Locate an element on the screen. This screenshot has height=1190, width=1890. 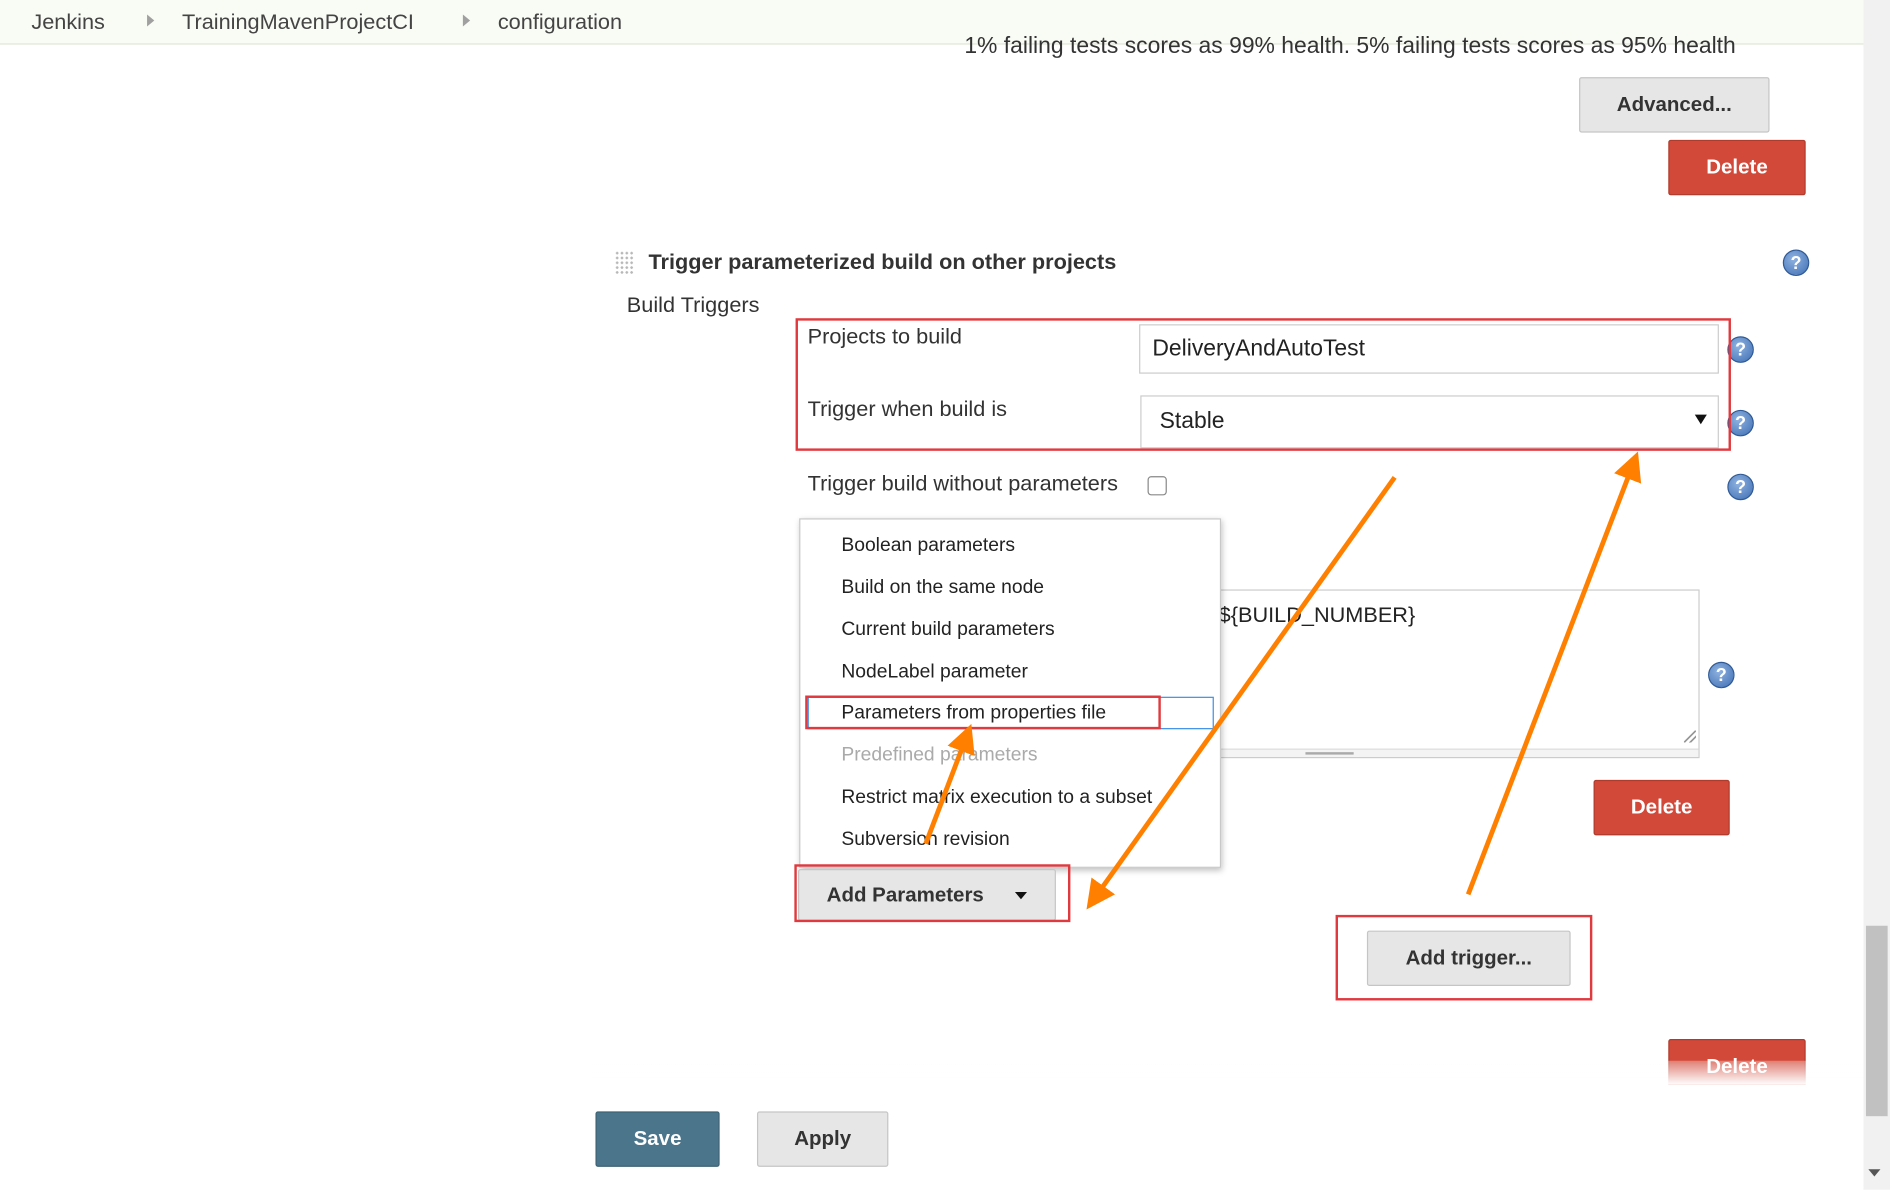
annotation-arrows is located at coordinates (1282, 680).